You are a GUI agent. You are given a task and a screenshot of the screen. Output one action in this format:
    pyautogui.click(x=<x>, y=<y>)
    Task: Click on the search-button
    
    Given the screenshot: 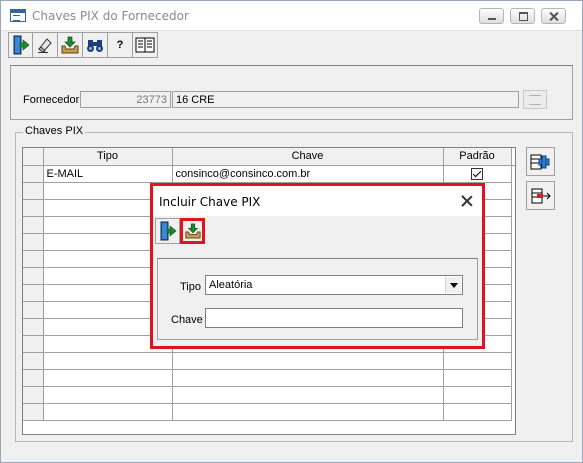 What is the action you would take?
    pyautogui.click(x=95, y=45)
    